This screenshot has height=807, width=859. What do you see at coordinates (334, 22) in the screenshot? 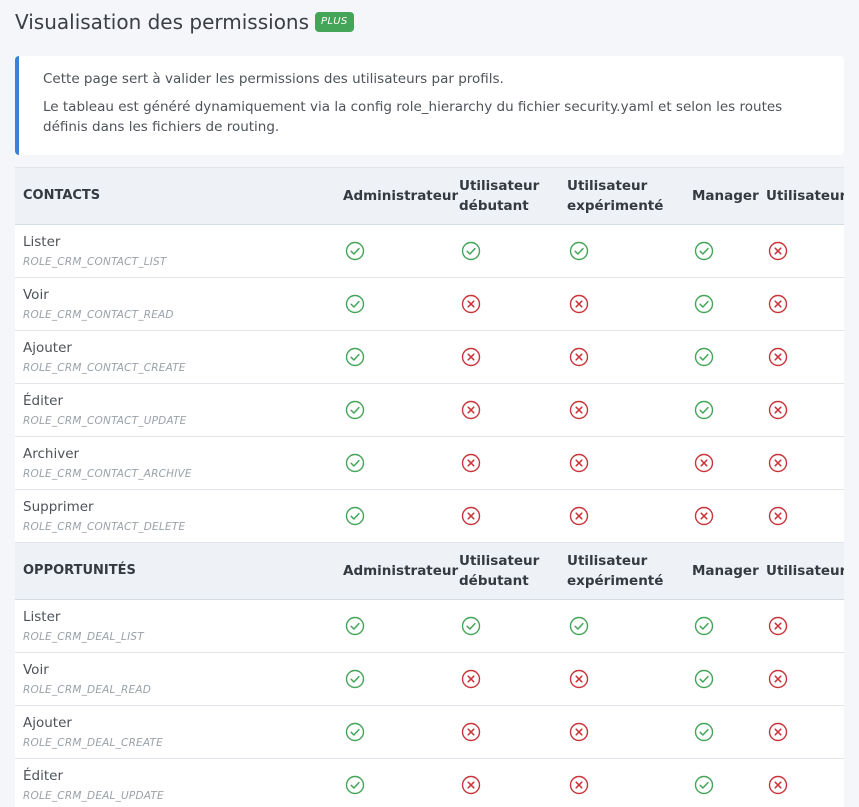
I see `plus-badge: PLUS` at bounding box center [334, 22].